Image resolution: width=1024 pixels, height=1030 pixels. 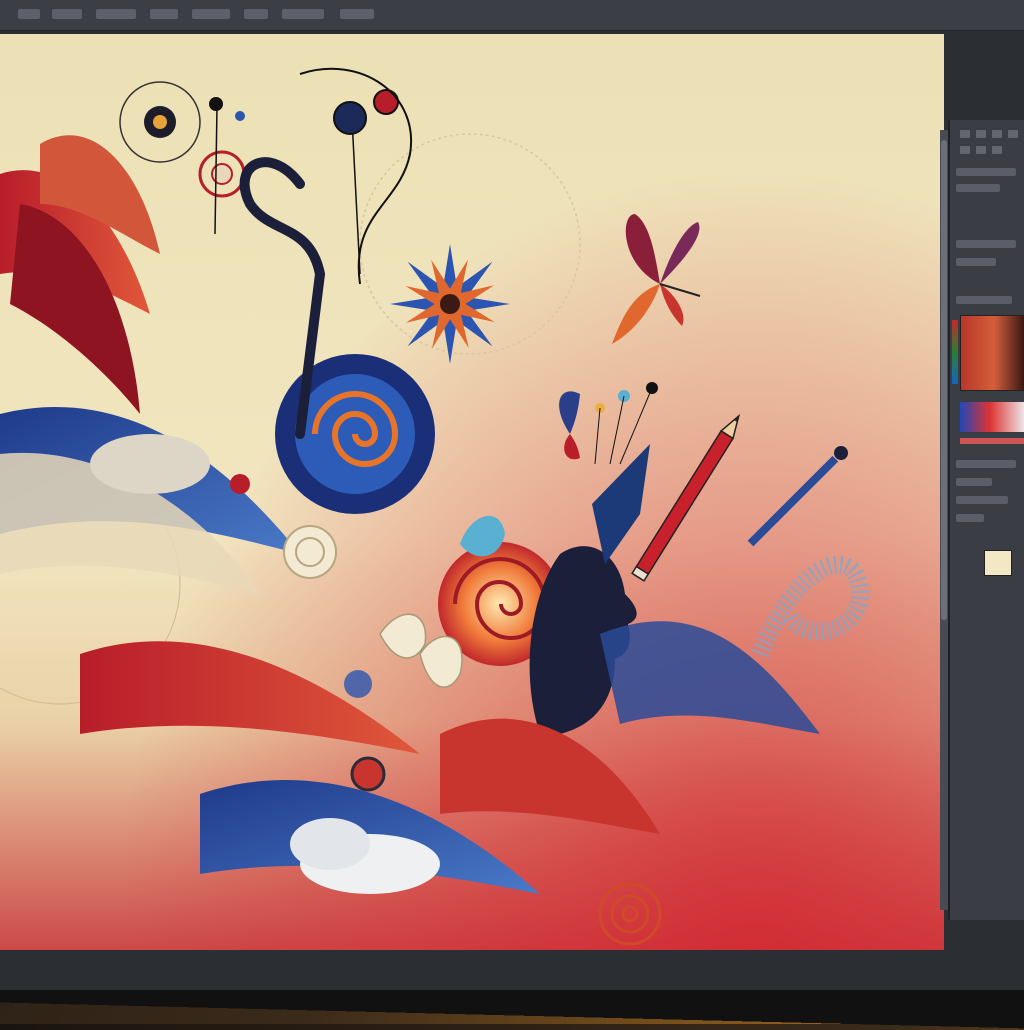 What do you see at coordinates (798, 496) in the screenshot?
I see `brush-icon` at bounding box center [798, 496].